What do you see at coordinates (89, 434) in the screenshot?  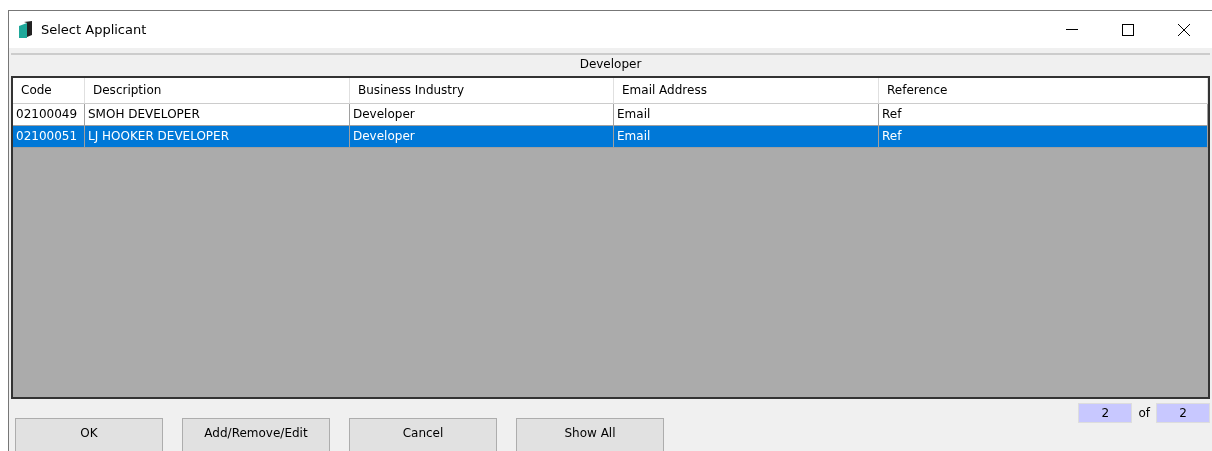 I see `dialog-button: OK` at bounding box center [89, 434].